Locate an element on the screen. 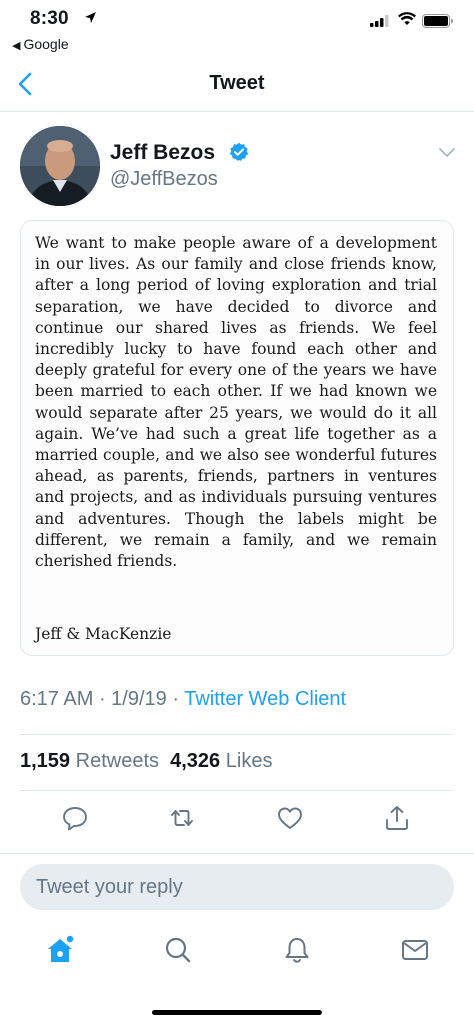 The image size is (474, 1026). chevron-down-icon is located at coordinates (447, 155).